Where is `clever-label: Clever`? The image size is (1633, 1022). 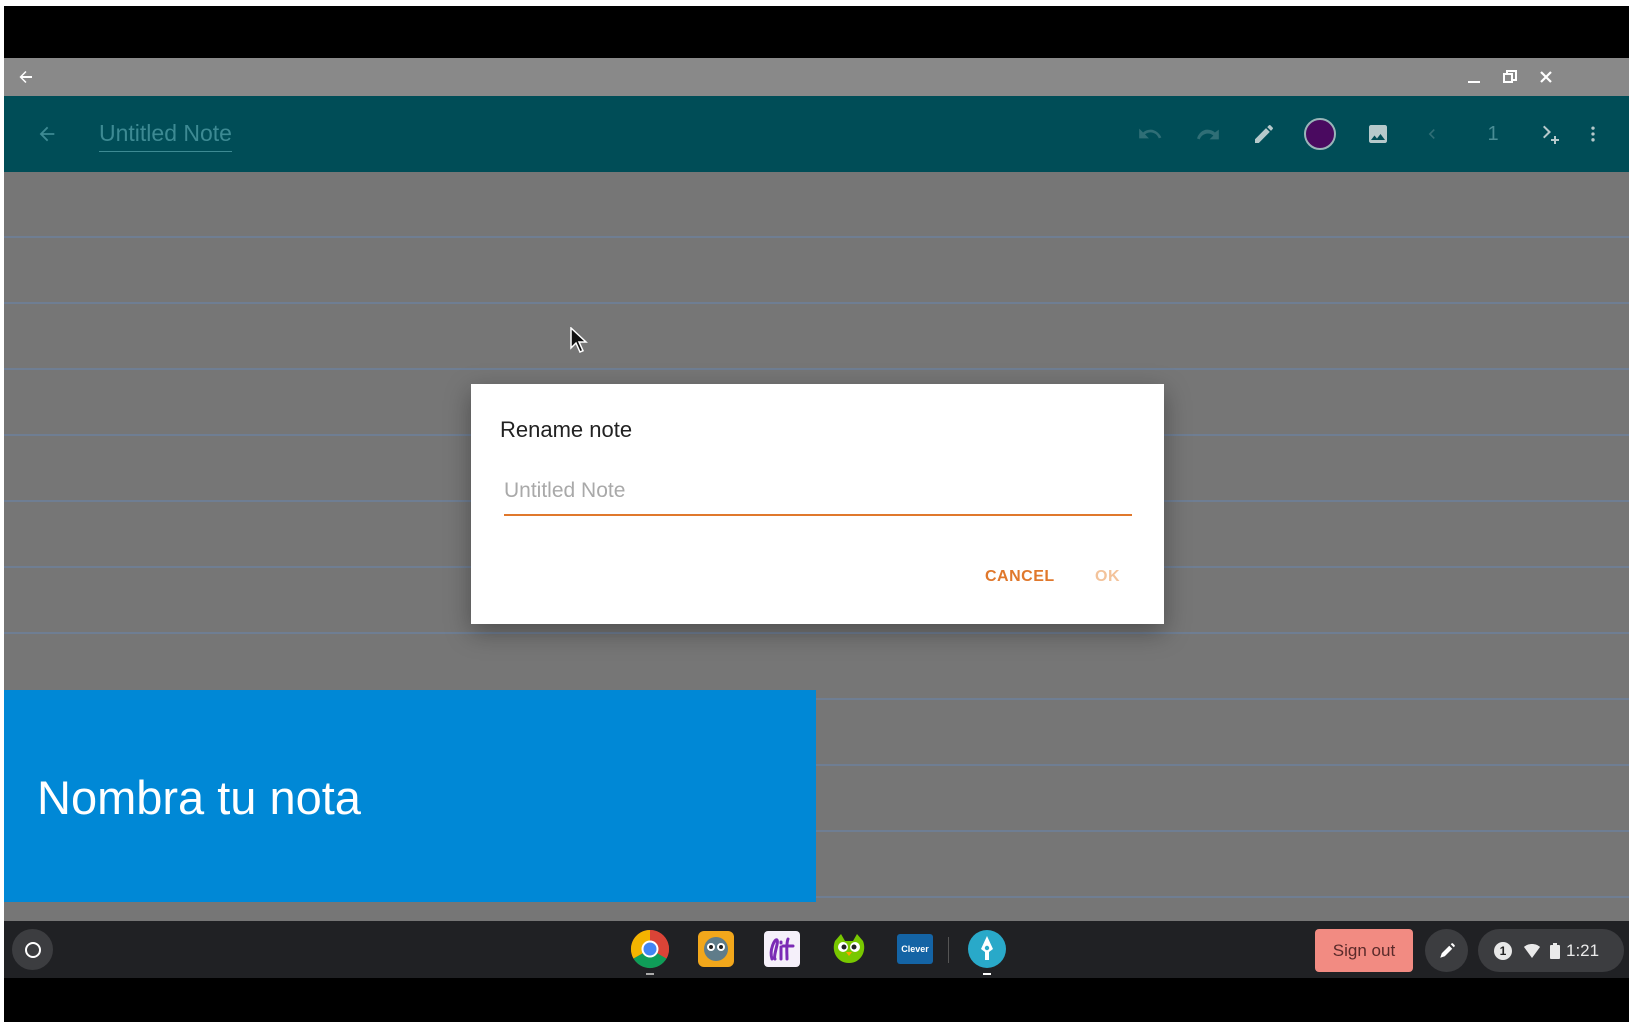
clever-label: Clever is located at coordinates (915, 949).